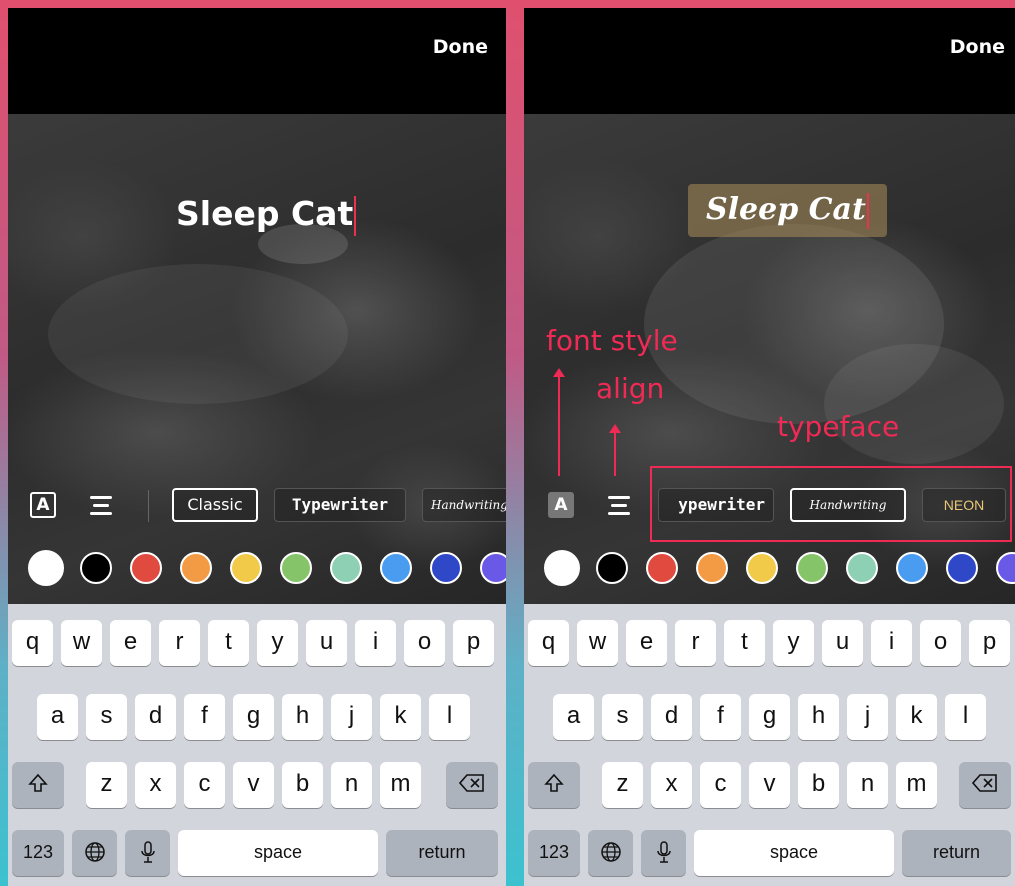 Image resolution: width=1015 pixels, height=886 pixels. I want to click on typeface-typewriter: Typewriter, so click(340, 505).